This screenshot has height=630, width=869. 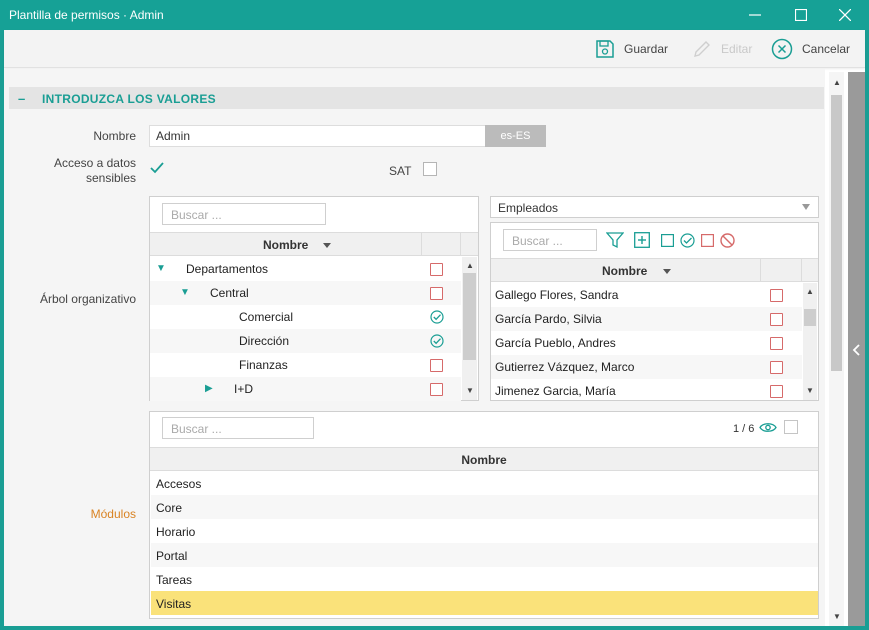 I want to click on employee-row: García Pardo, Silvia, so click(x=646, y=319).